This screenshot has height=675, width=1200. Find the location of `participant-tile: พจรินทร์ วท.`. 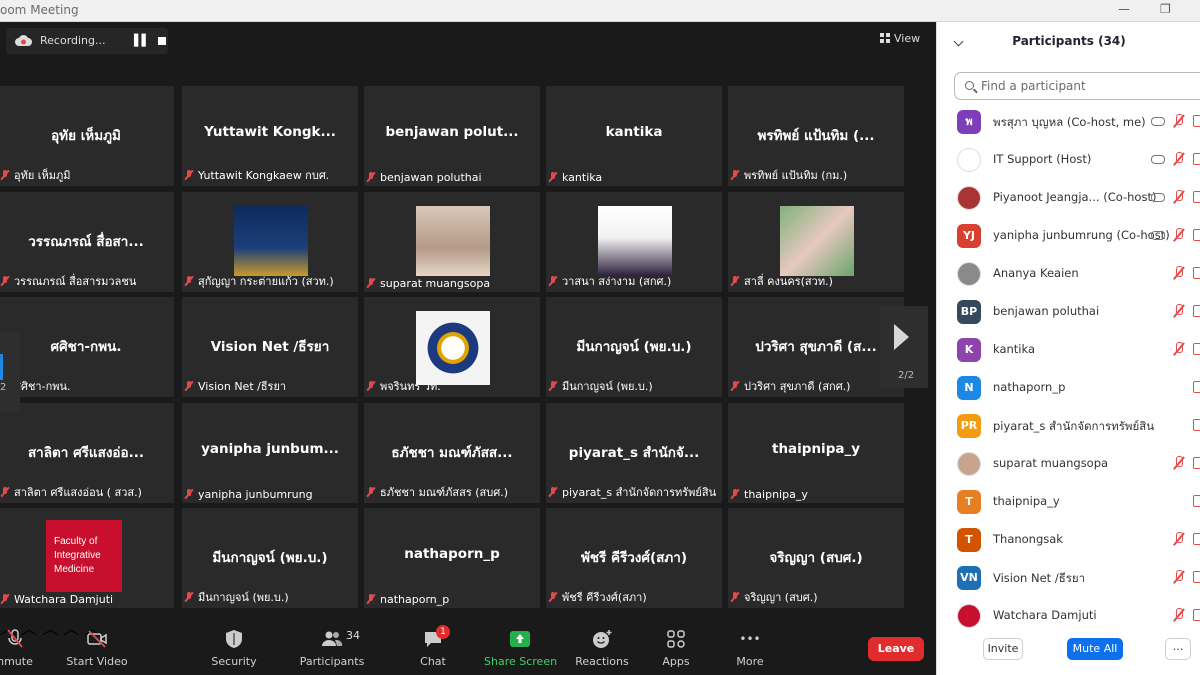

participant-tile: พจรินทร์ วท. is located at coordinates (452, 347).